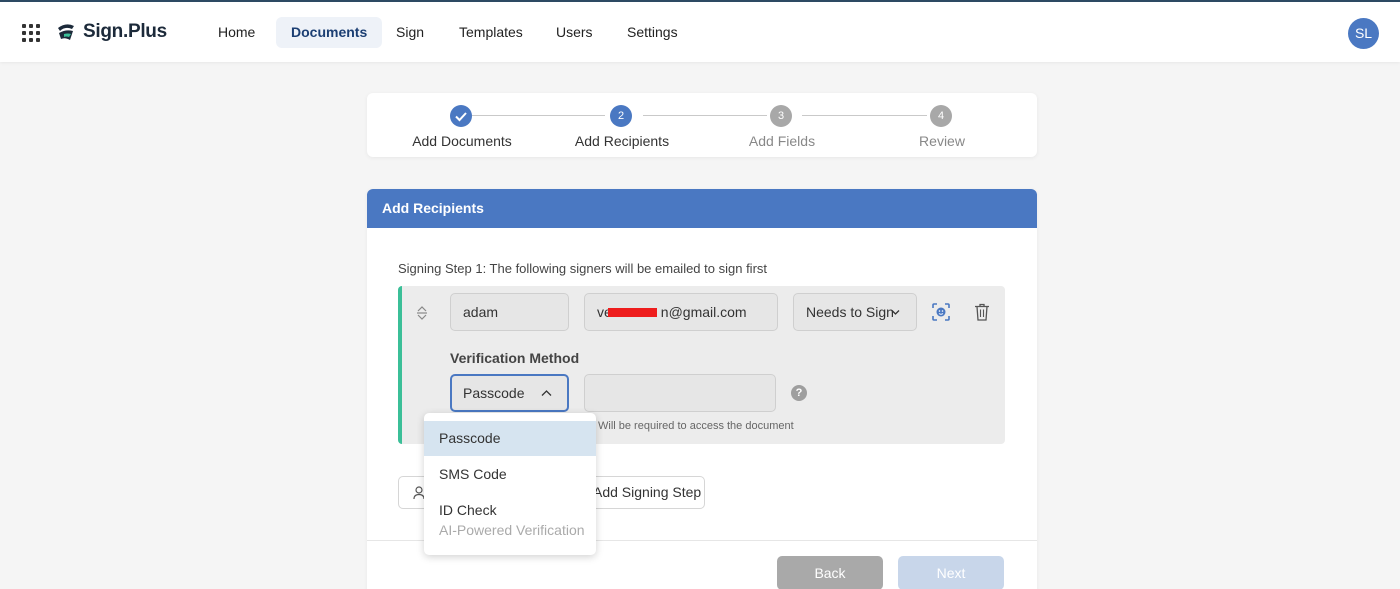  I want to click on option-id-check-sub: AI-Powered Verification, so click(512, 530).